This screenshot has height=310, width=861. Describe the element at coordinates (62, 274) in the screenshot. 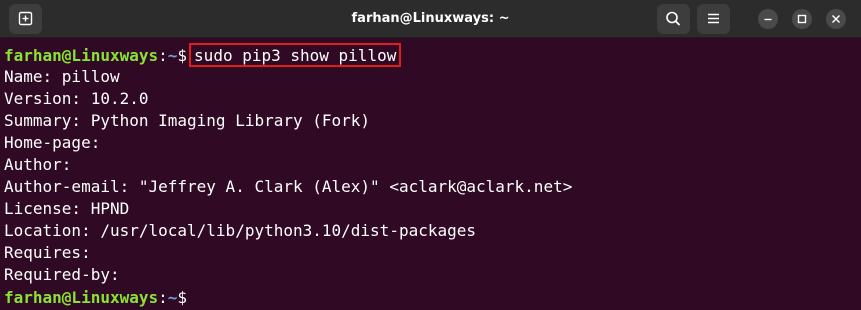

I see `output-line: Required-by:` at that location.